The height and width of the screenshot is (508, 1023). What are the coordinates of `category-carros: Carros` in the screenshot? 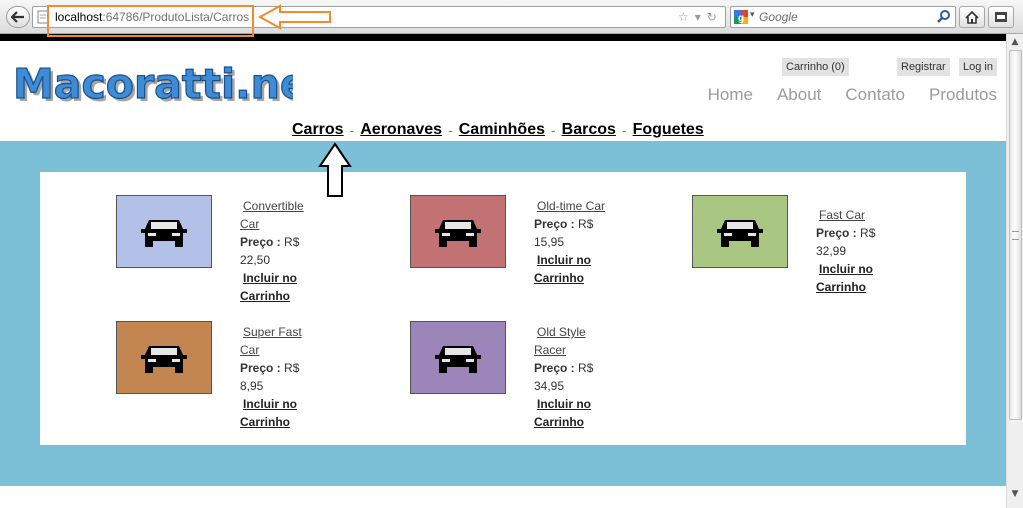 It's located at (318, 130).